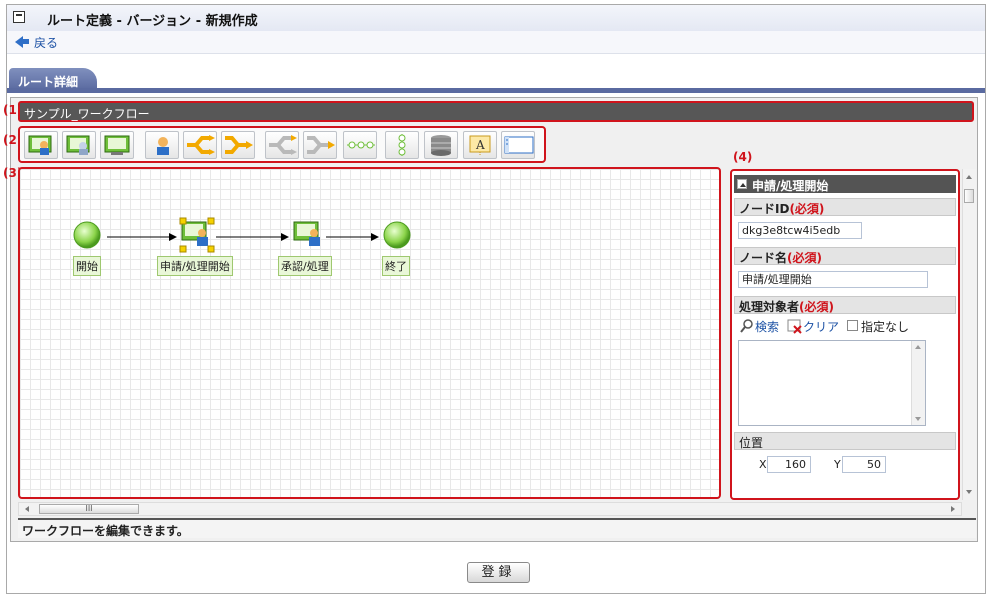 The height and width of the screenshot is (598, 992). I want to click on branch-alt-icon, so click(283, 145).